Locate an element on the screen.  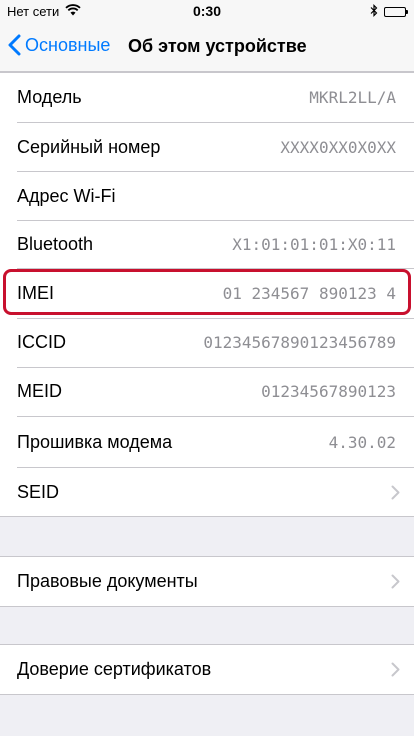
info-row-bluetooth: Bluetooth X1:01:01:01:X0:11 is located at coordinates (207, 244).